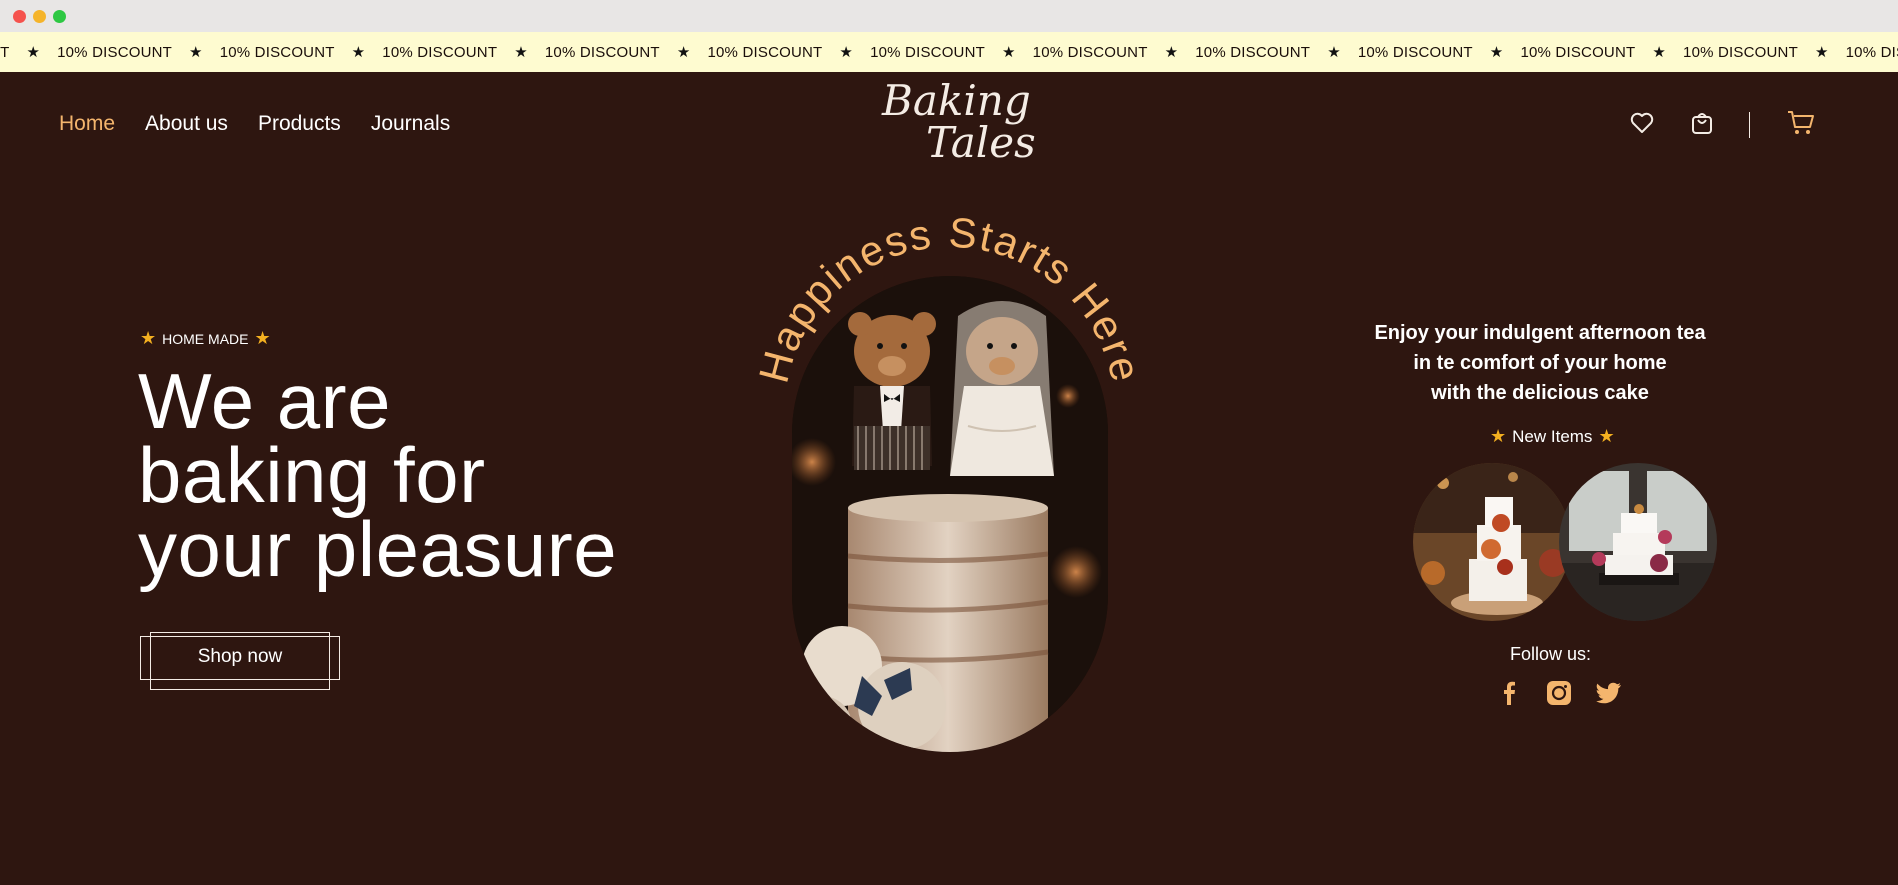  Describe the element at coordinates (186, 124) in the screenshot. I see `nav-about-us: About us` at that location.